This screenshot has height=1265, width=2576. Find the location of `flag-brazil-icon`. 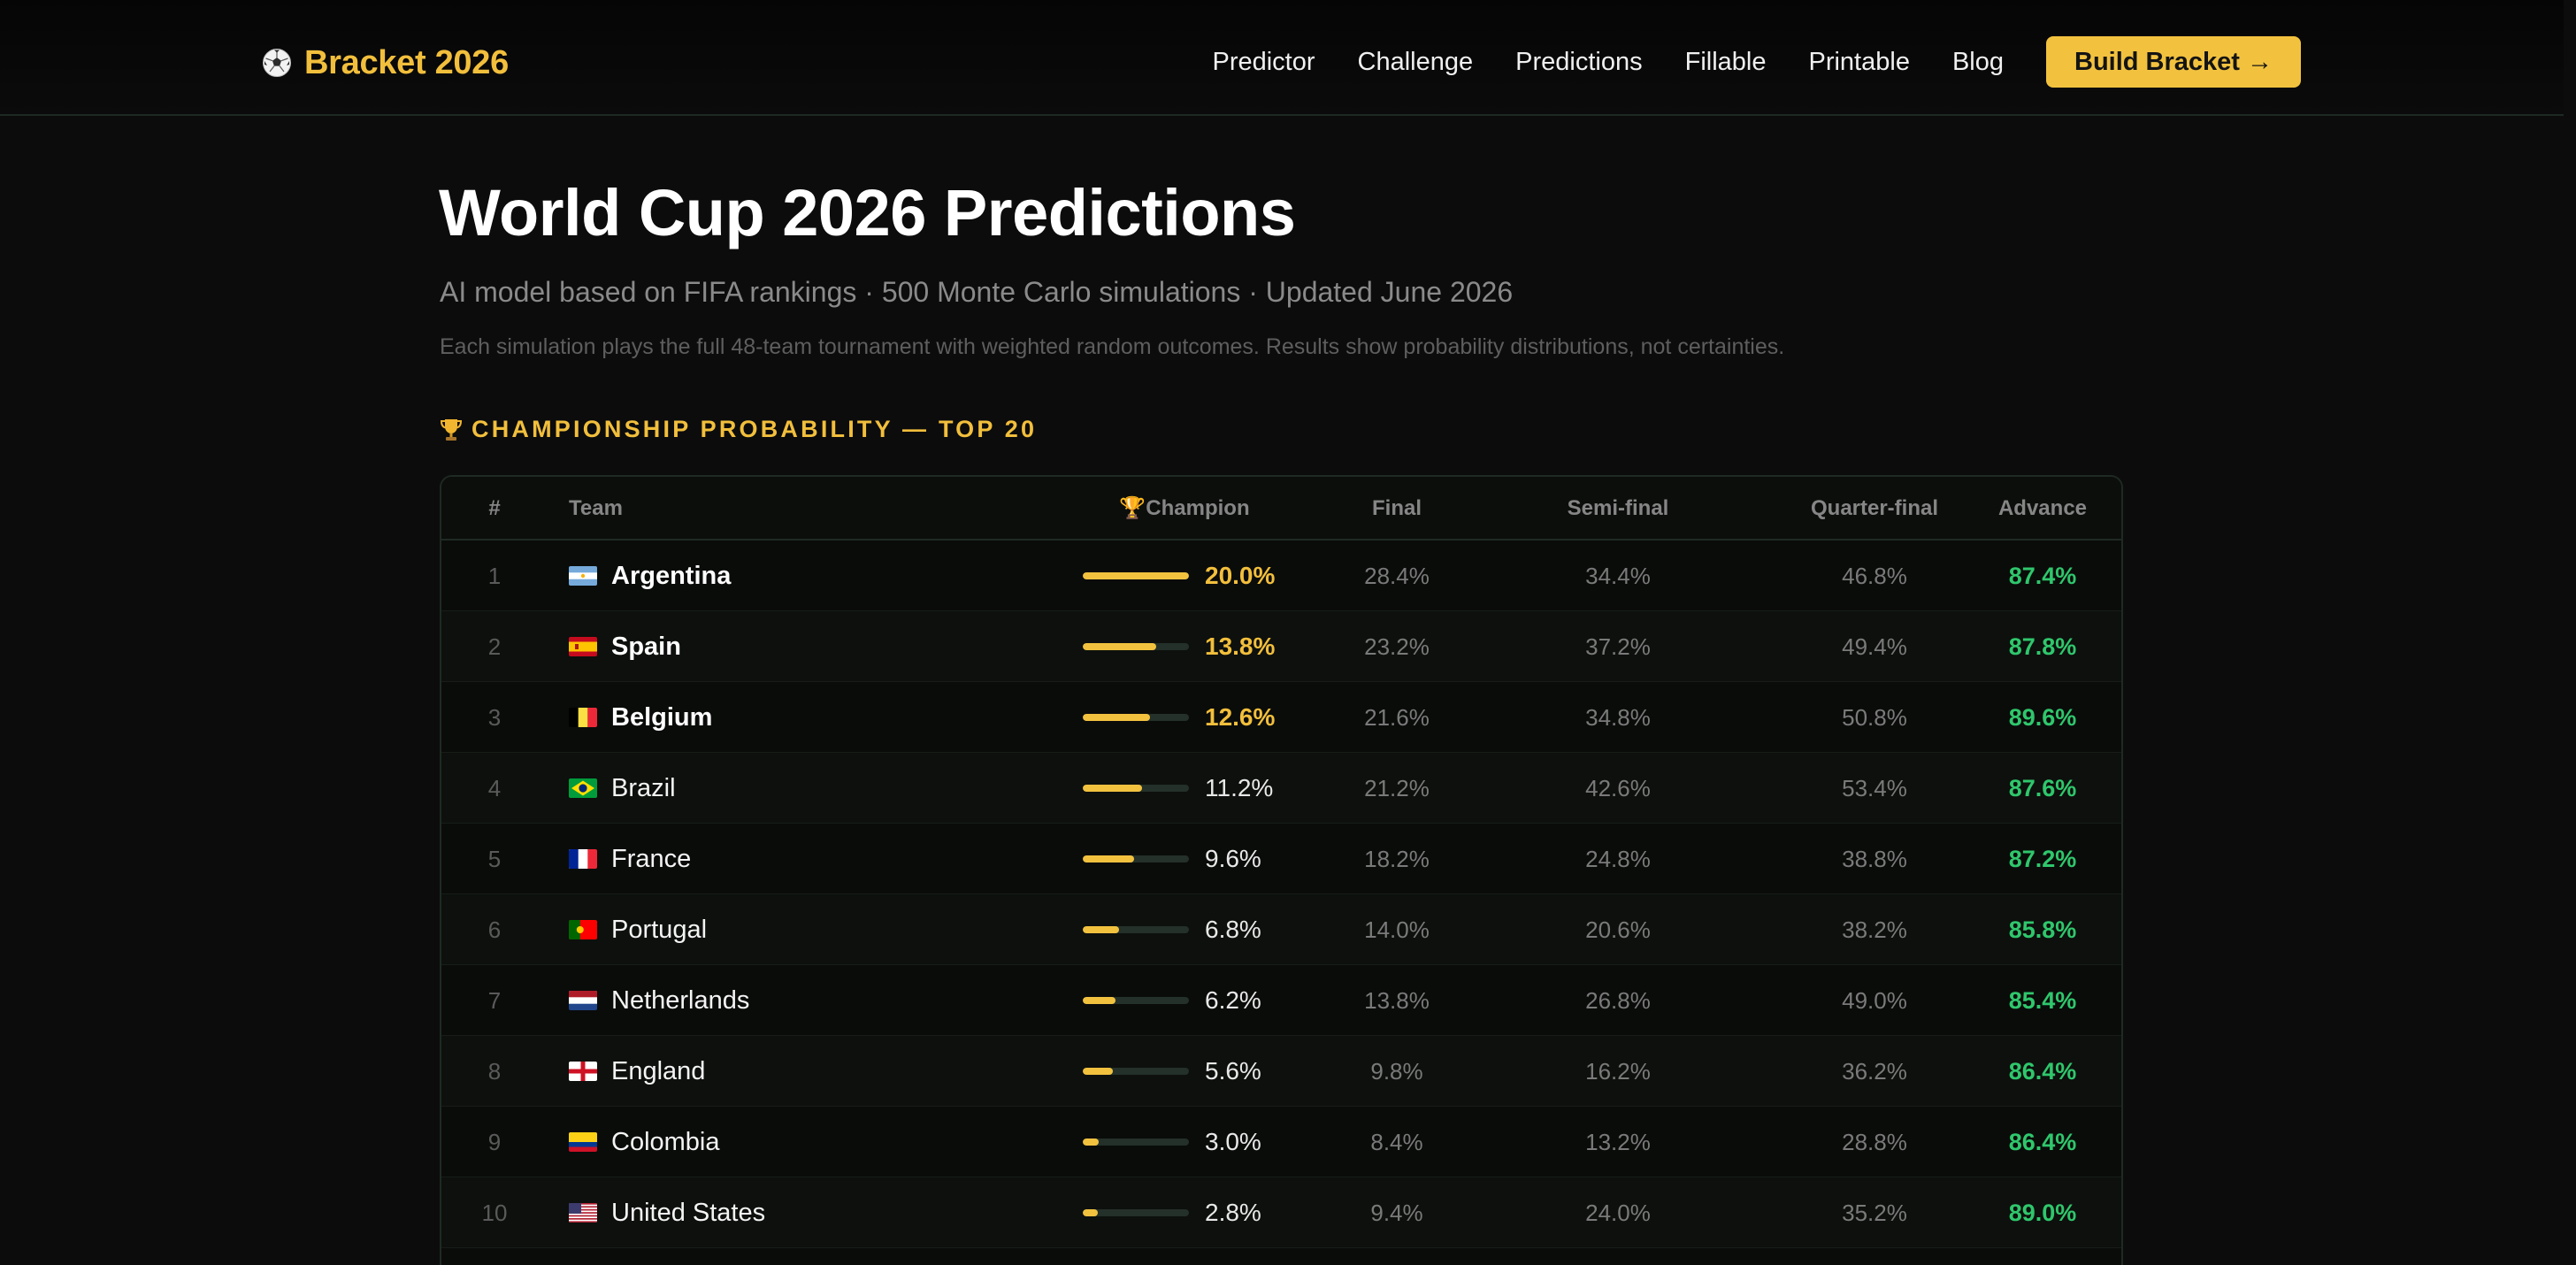

flag-brazil-icon is located at coordinates (583, 788).